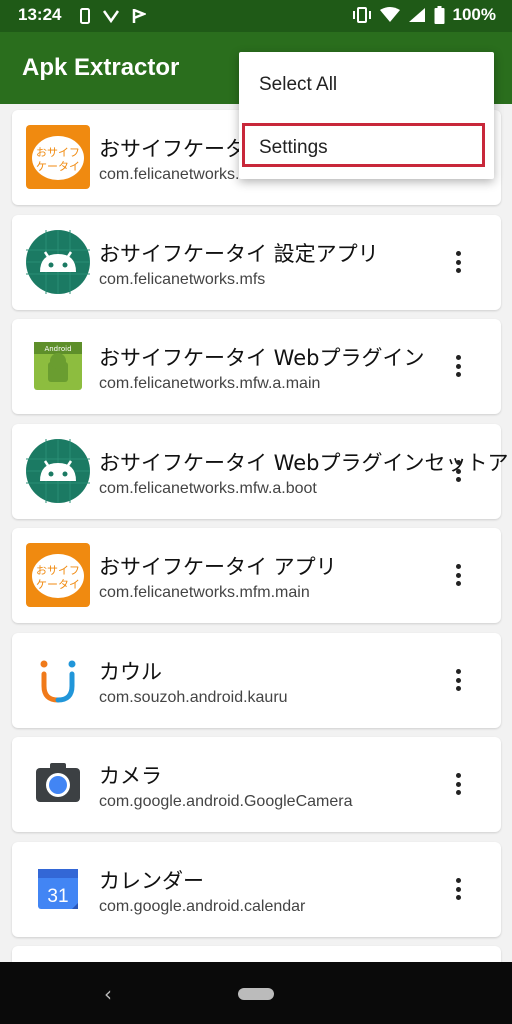 The image size is (512, 1024). Describe the element at coordinates (305, 463) in the screenshot. I see `app-name: おサイフケータイ Webプラグインセットアップ` at that location.